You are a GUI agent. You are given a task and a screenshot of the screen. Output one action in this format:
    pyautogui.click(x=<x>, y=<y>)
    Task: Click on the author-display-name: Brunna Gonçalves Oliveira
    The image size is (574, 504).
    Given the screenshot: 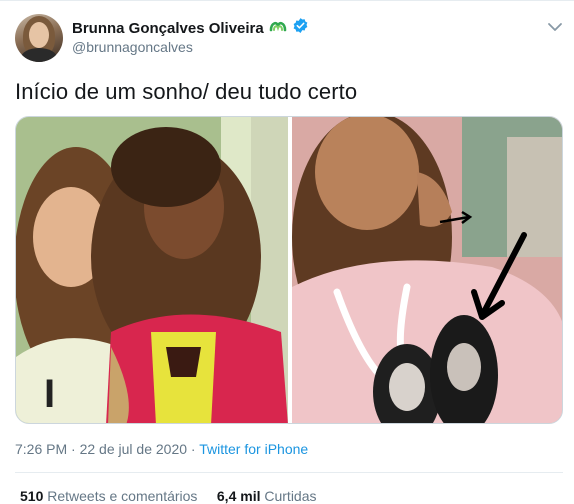 What is the action you would take?
    pyautogui.click(x=168, y=28)
    